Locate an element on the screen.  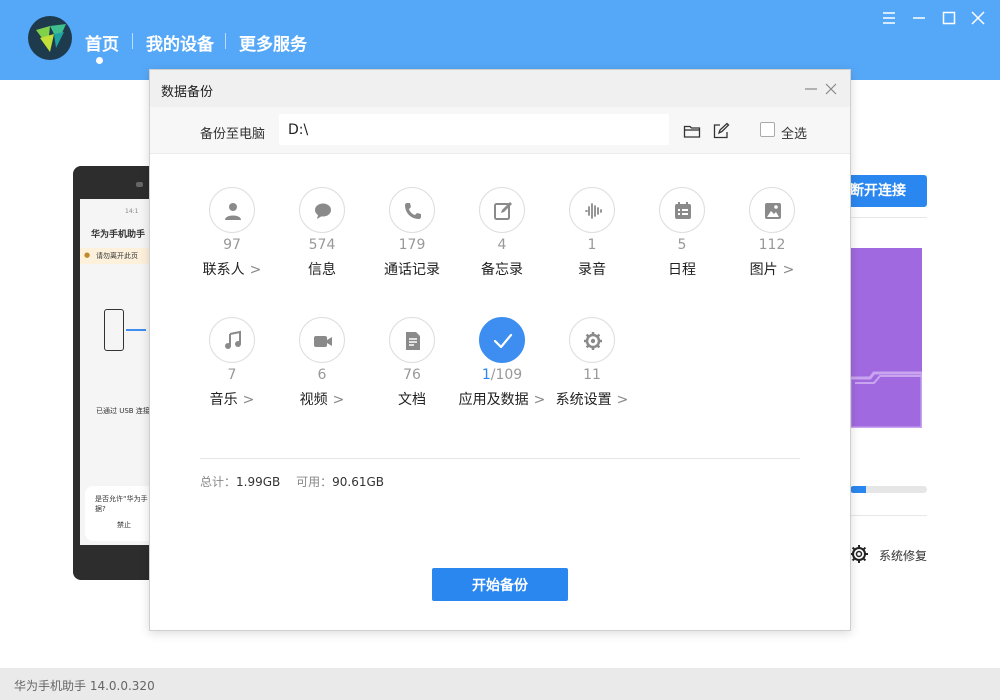
select-all-checkbox is located at coordinates (767, 129).